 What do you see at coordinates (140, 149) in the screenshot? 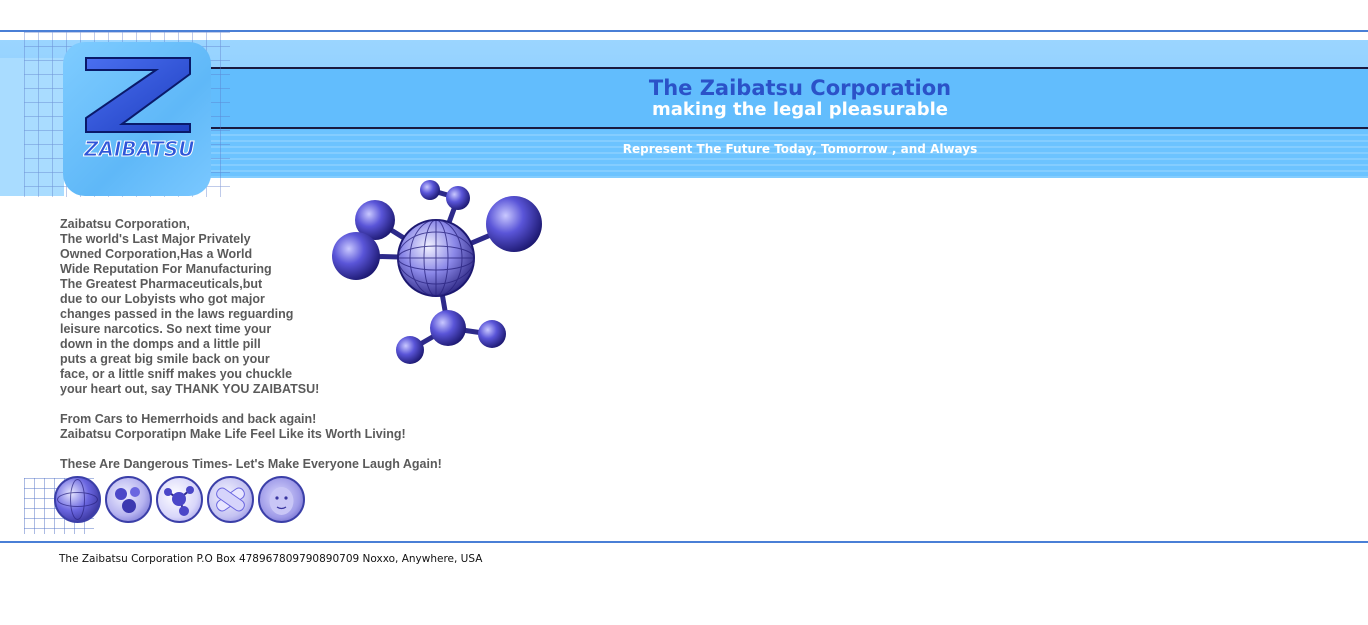
I see `logo-wordmark: ZAIBATSU` at bounding box center [140, 149].